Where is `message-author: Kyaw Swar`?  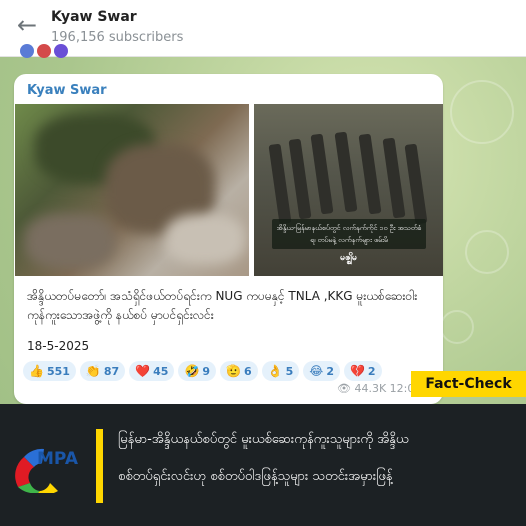
message-author: Kyaw Swar is located at coordinates (67, 90).